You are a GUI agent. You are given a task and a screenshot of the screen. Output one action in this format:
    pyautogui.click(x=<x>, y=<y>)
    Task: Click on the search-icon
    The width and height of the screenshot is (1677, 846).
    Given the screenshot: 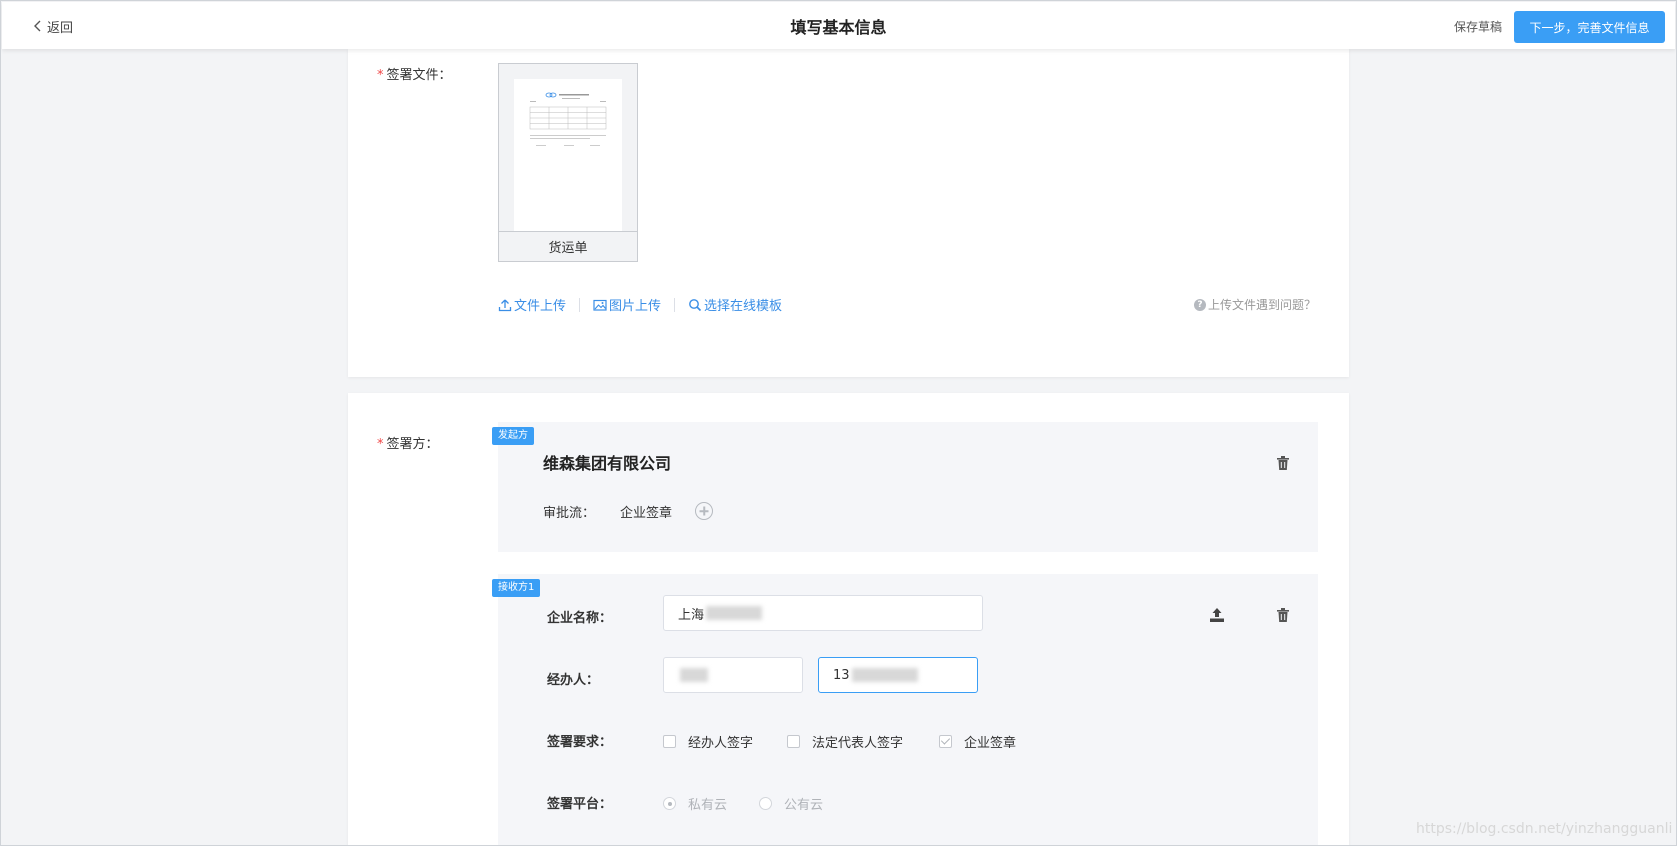 What is the action you would take?
    pyautogui.click(x=695, y=304)
    